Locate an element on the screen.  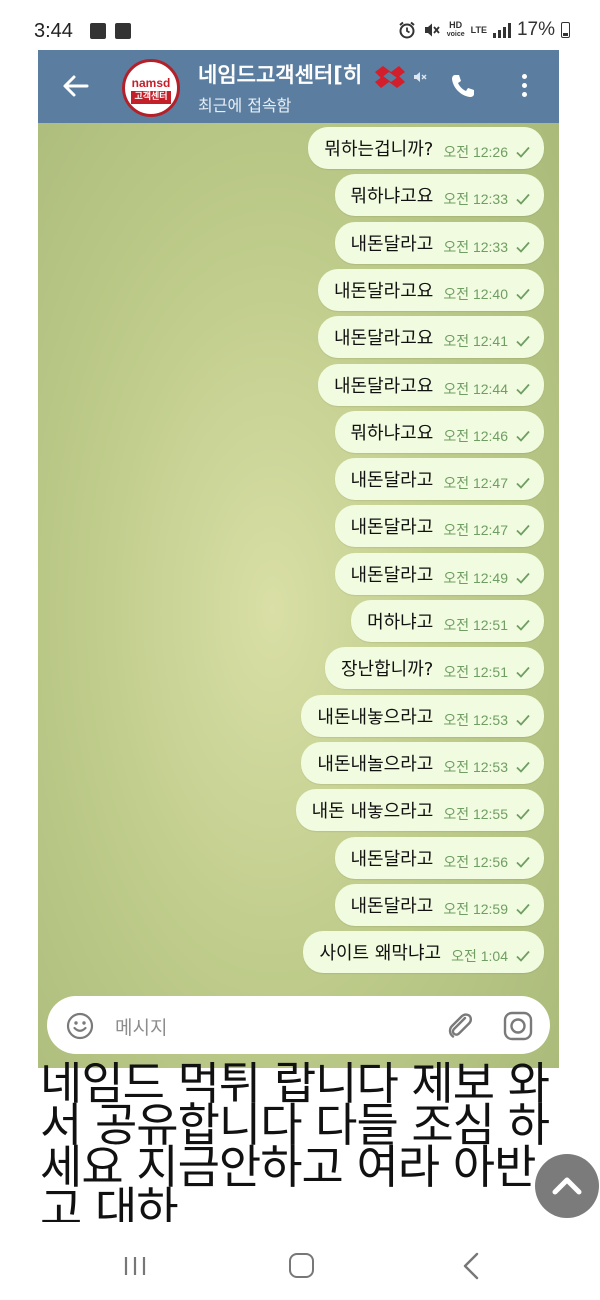
gallery-icon is located at coordinates (98, 31).